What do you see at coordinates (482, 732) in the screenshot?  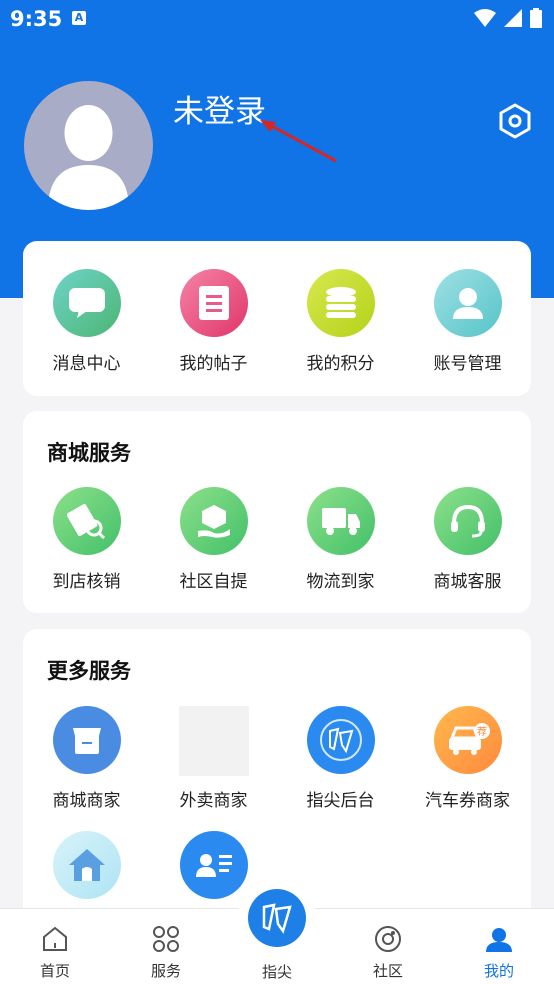 I see `svg-text: 荐` at bounding box center [482, 732].